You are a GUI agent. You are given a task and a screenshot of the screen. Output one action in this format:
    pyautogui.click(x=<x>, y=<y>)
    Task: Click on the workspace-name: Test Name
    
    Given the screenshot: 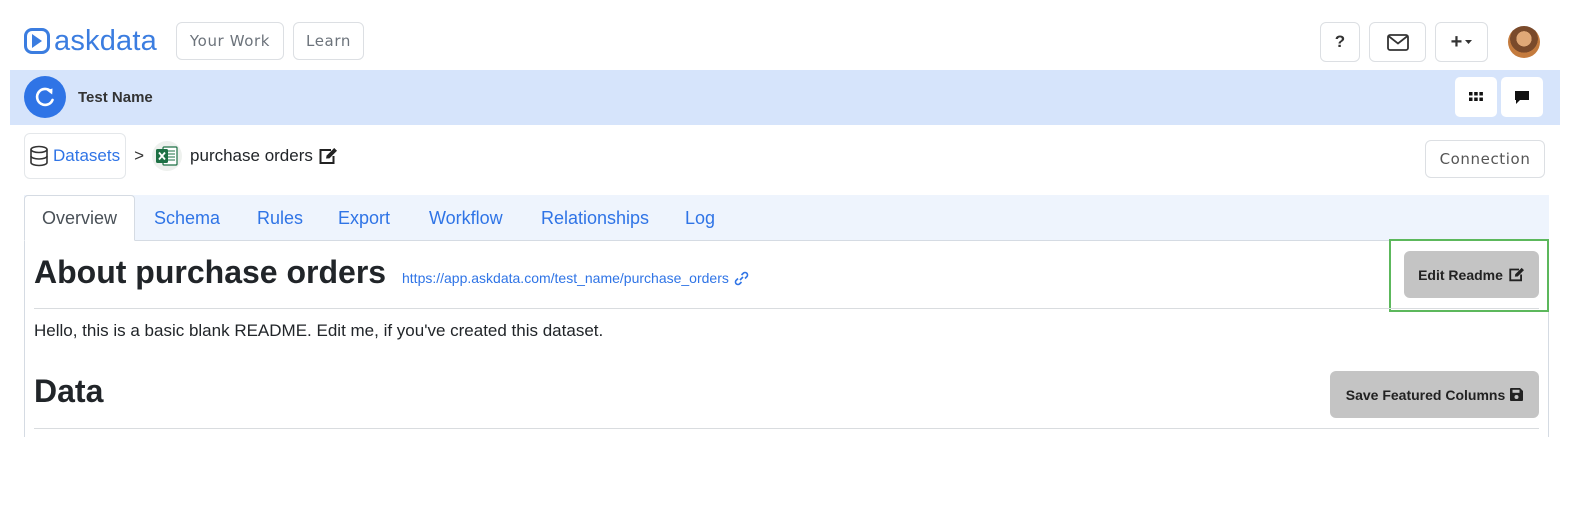 What is the action you would take?
    pyautogui.click(x=115, y=97)
    